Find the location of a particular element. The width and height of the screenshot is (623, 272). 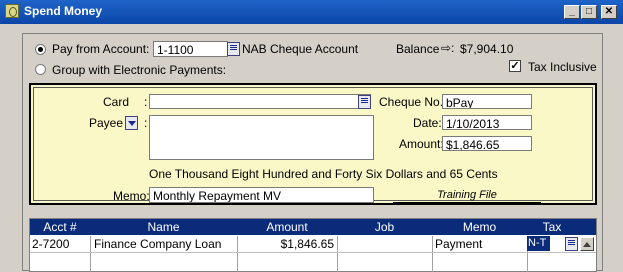

title-bar: Spend Money _ □ ✕ is located at coordinates (311, 12).